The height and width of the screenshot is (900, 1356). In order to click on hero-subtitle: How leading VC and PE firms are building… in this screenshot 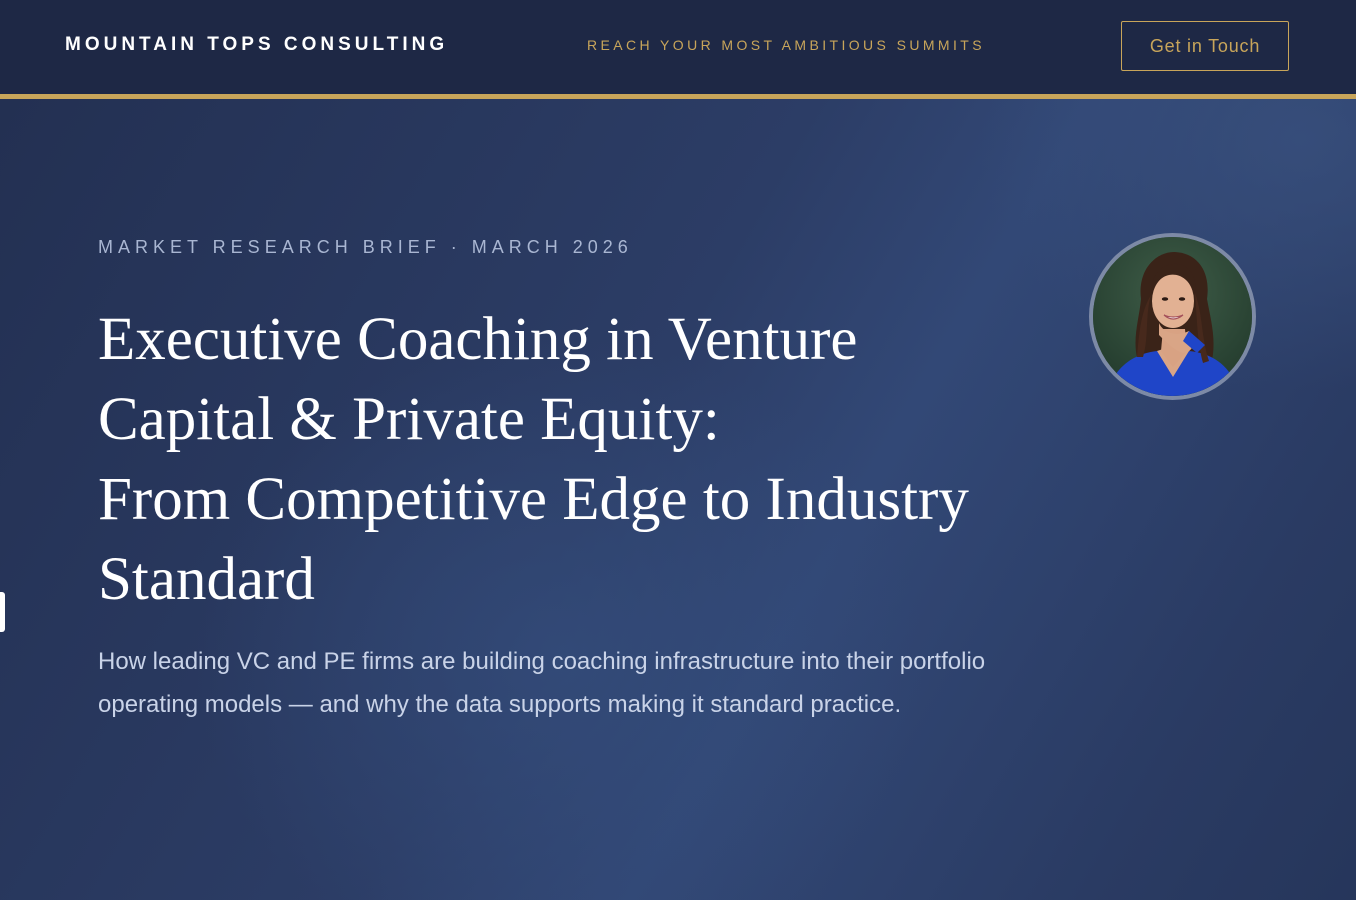, I will do `click(542, 683)`.